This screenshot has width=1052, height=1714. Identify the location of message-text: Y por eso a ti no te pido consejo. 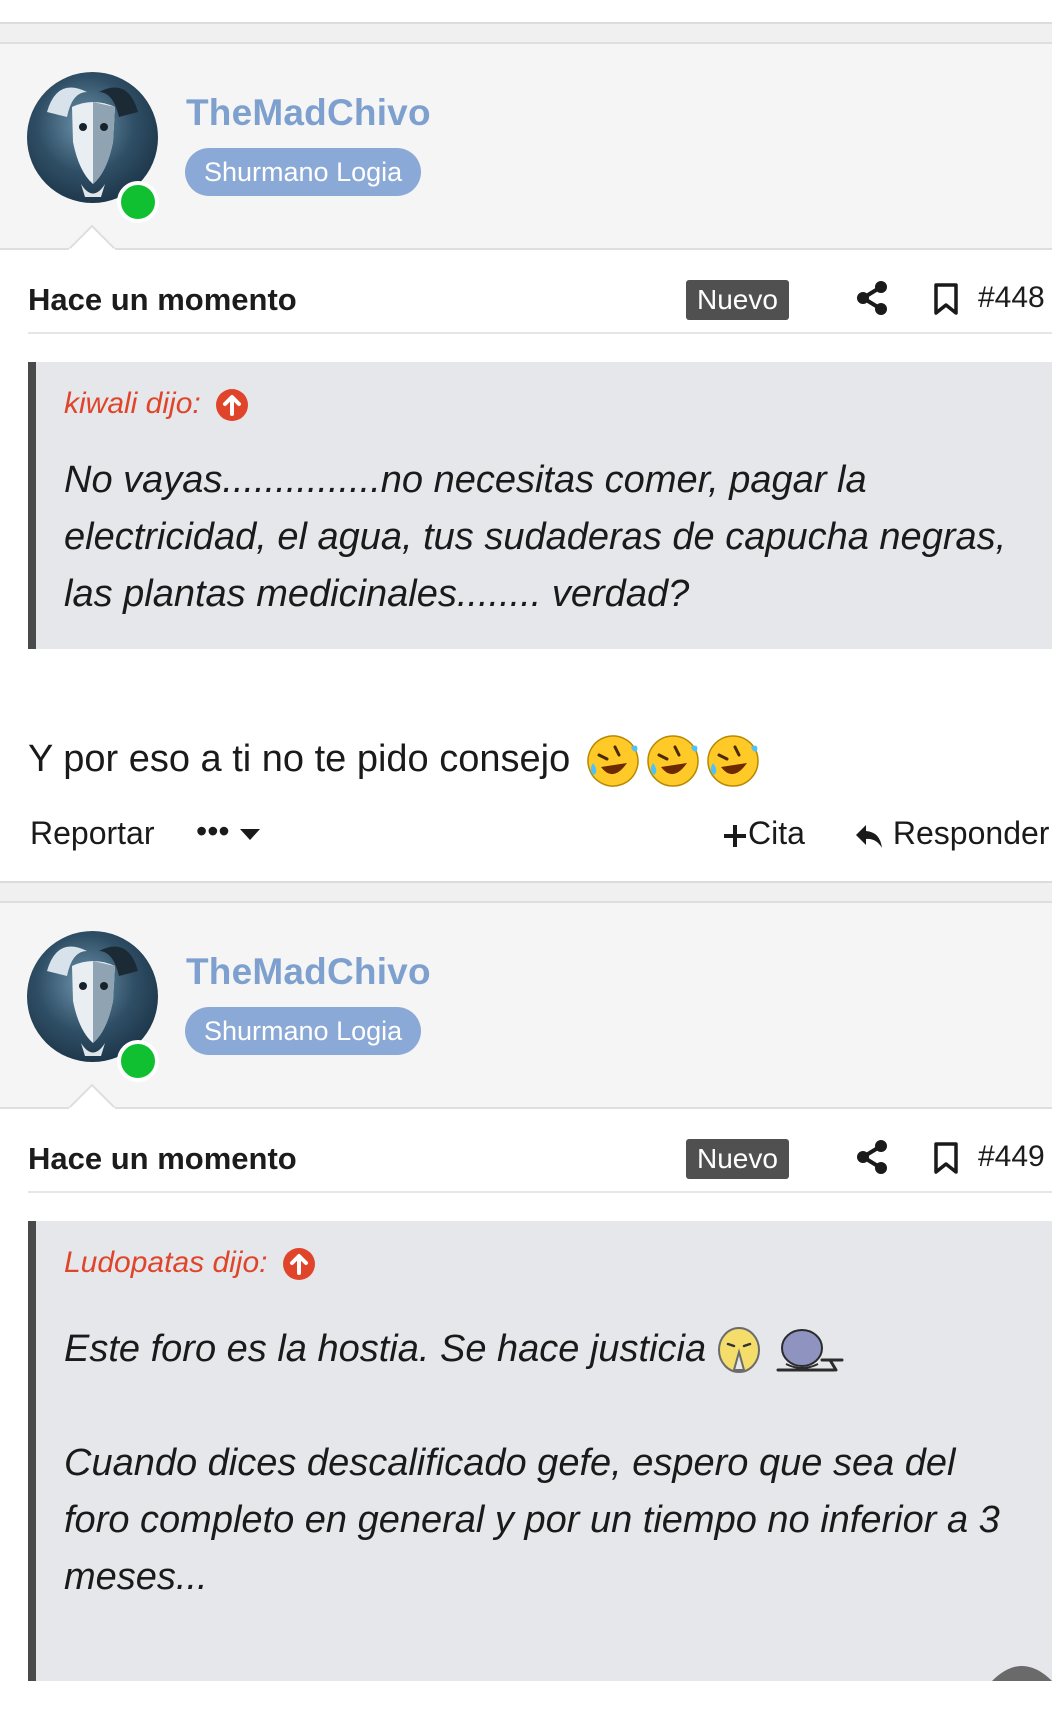
(299, 759).